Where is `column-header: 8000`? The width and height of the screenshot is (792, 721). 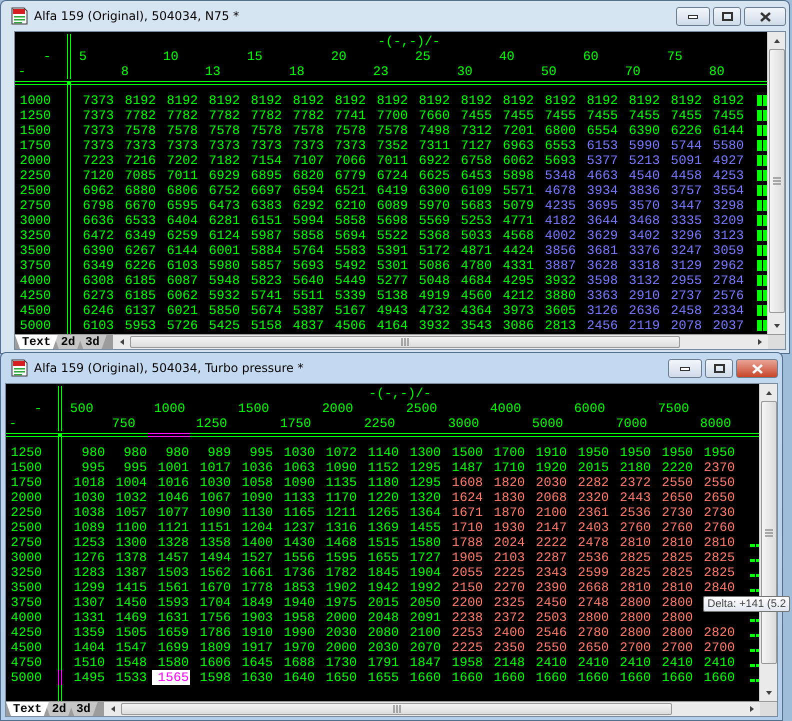
column-header: 8000 is located at coordinates (713, 423).